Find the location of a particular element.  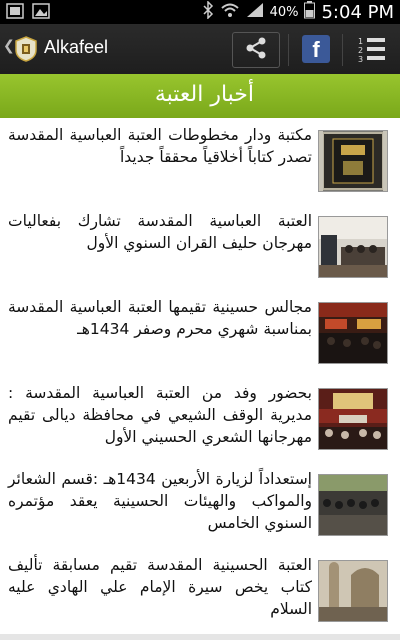

numbered-list-icon: 1 2 3 is located at coordinates (373, 53).